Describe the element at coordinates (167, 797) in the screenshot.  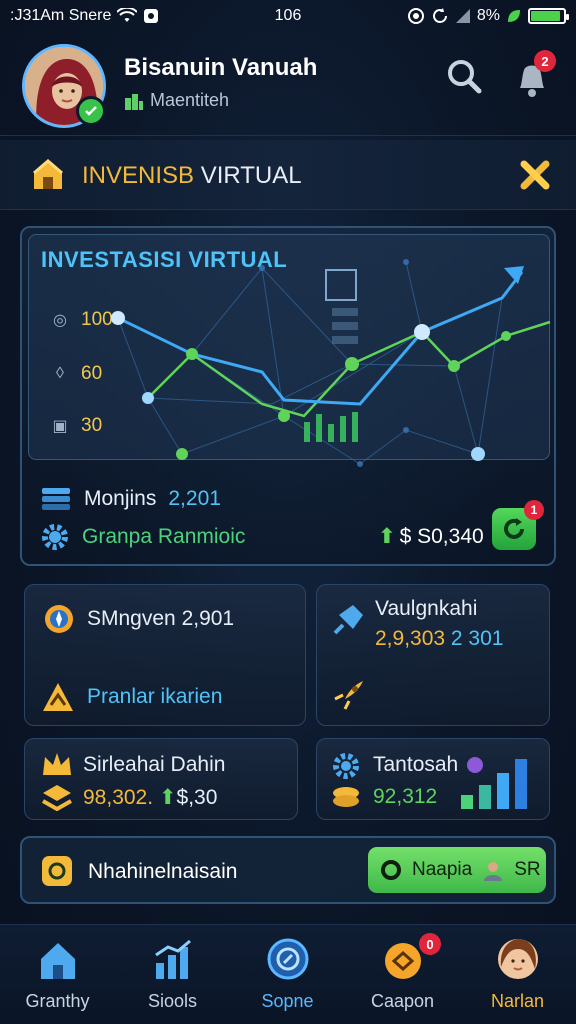
I see `tile-sirleahai-arrow-icon: ⬆` at that location.